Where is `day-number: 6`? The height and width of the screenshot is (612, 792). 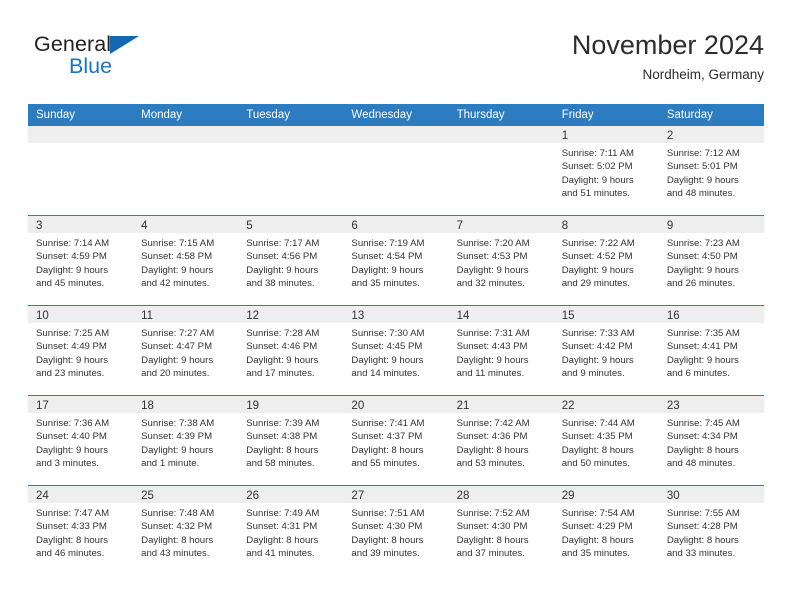
day-number: 6 is located at coordinates (354, 226).